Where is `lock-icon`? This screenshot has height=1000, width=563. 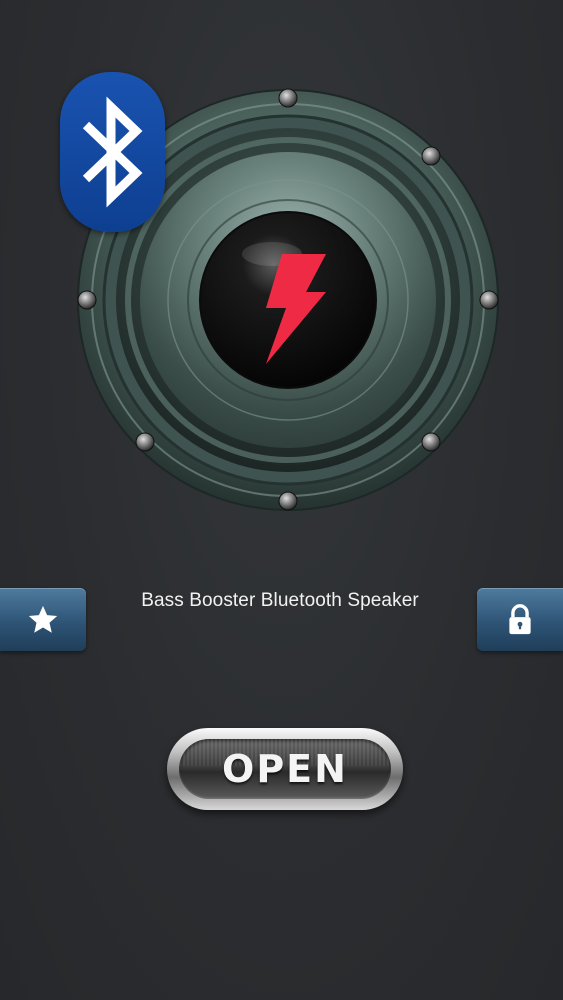 lock-icon is located at coordinates (520, 618).